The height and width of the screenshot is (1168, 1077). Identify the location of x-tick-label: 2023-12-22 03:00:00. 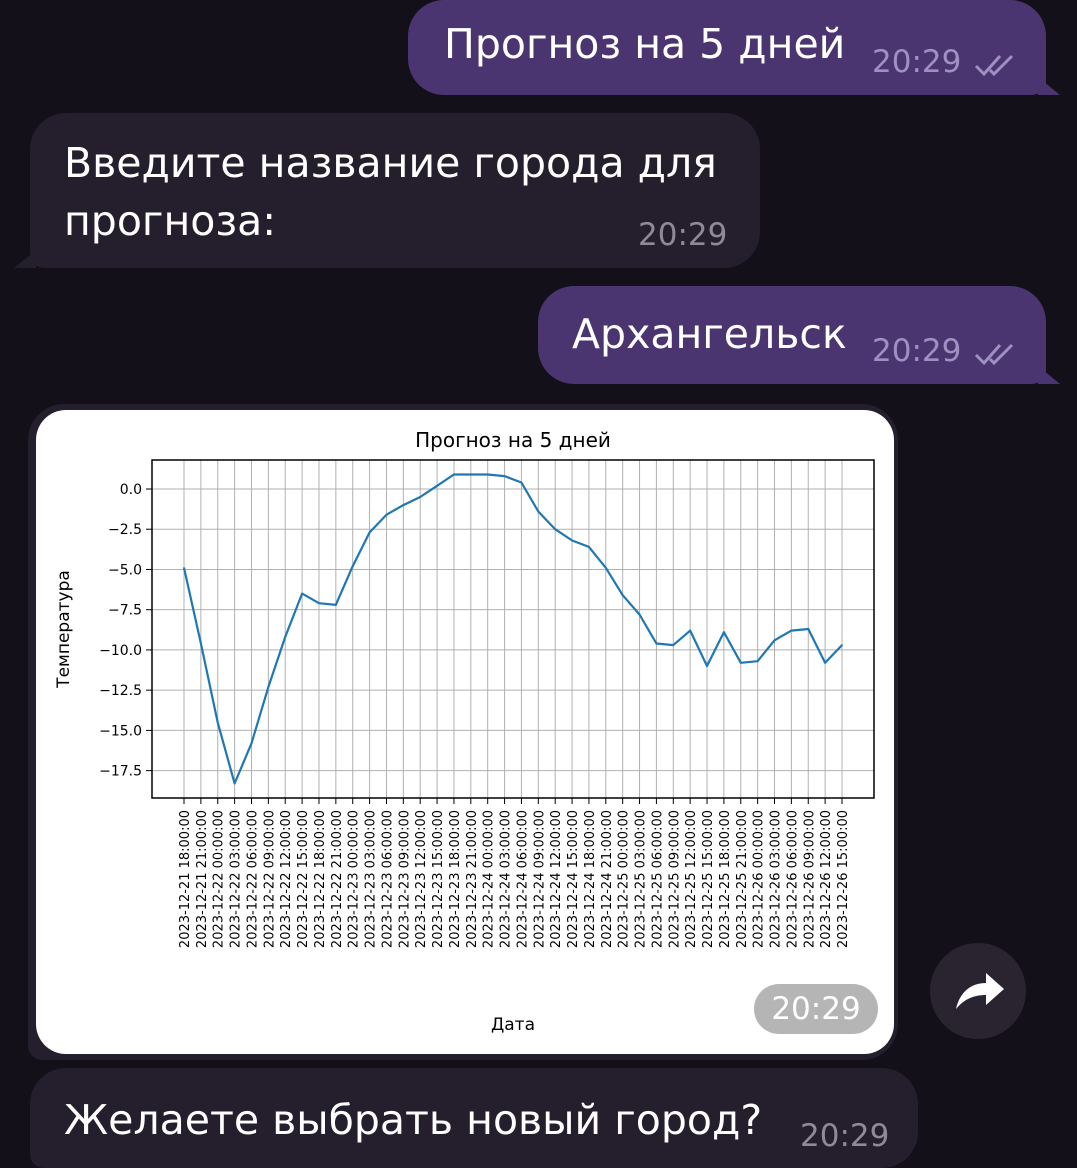
(236, 879).